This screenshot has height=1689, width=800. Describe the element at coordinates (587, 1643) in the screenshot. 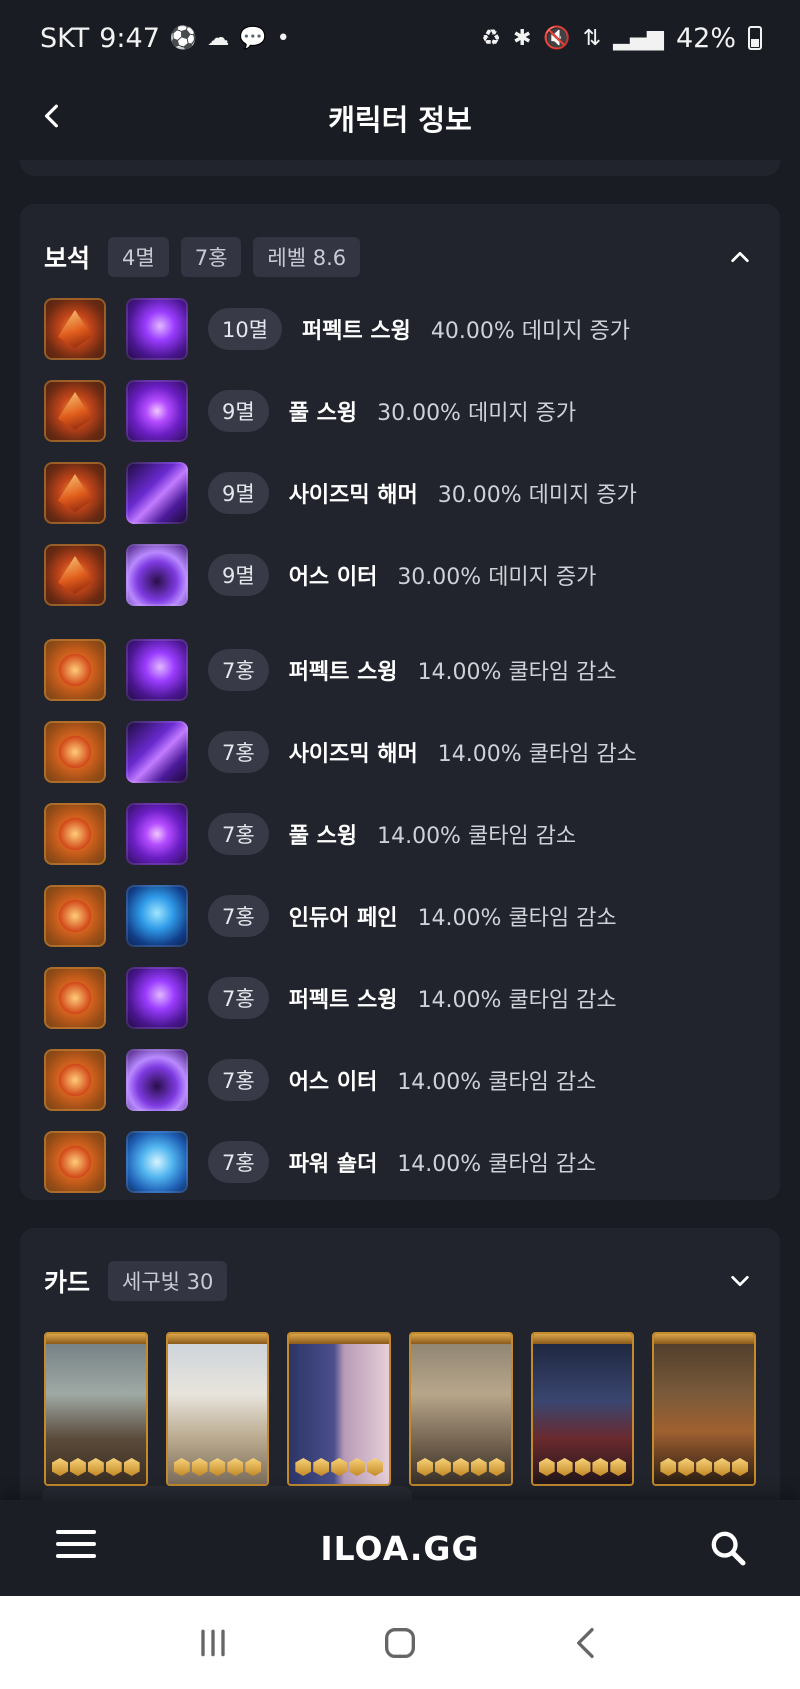

I see `system-back-button` at that location.